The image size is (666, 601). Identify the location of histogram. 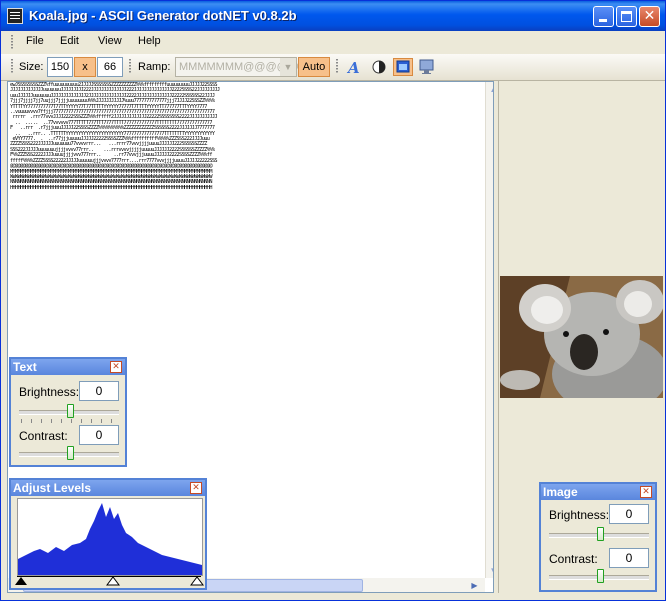
(110, 537).